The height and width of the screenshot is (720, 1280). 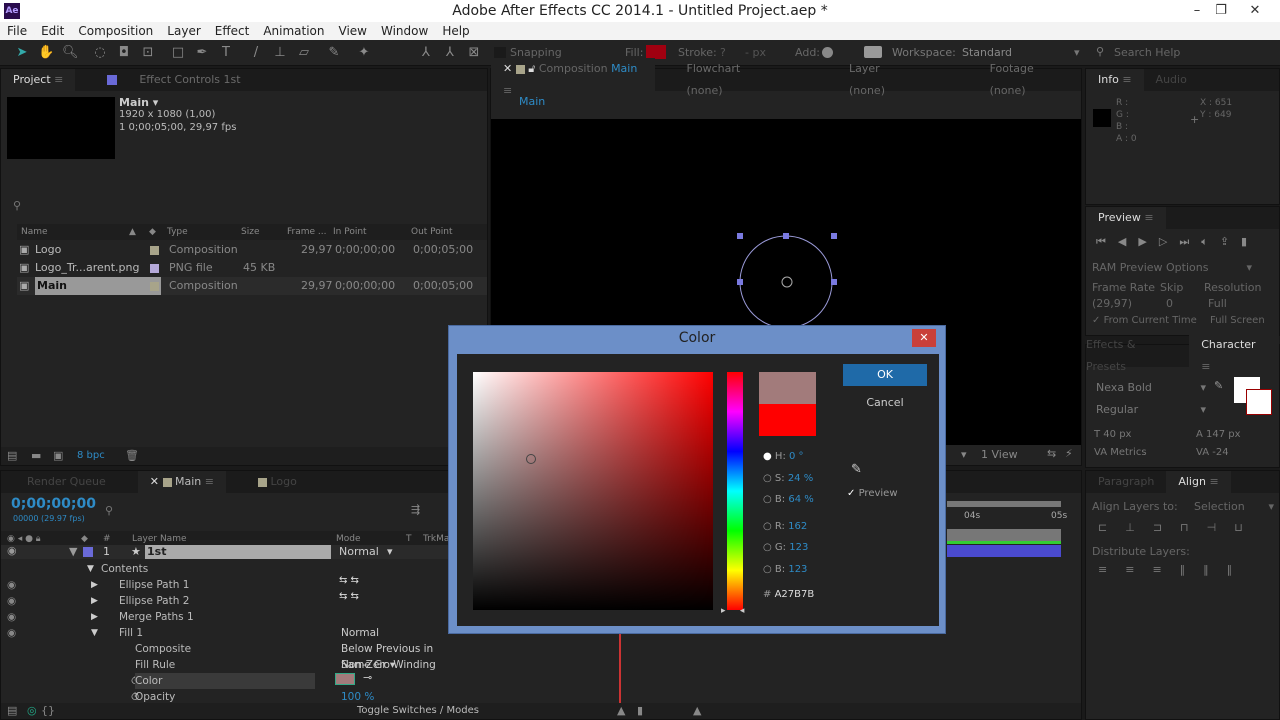 I want to click on toggle-pixel-aspect-icon: ⇆, so click(x=1051, y=453).